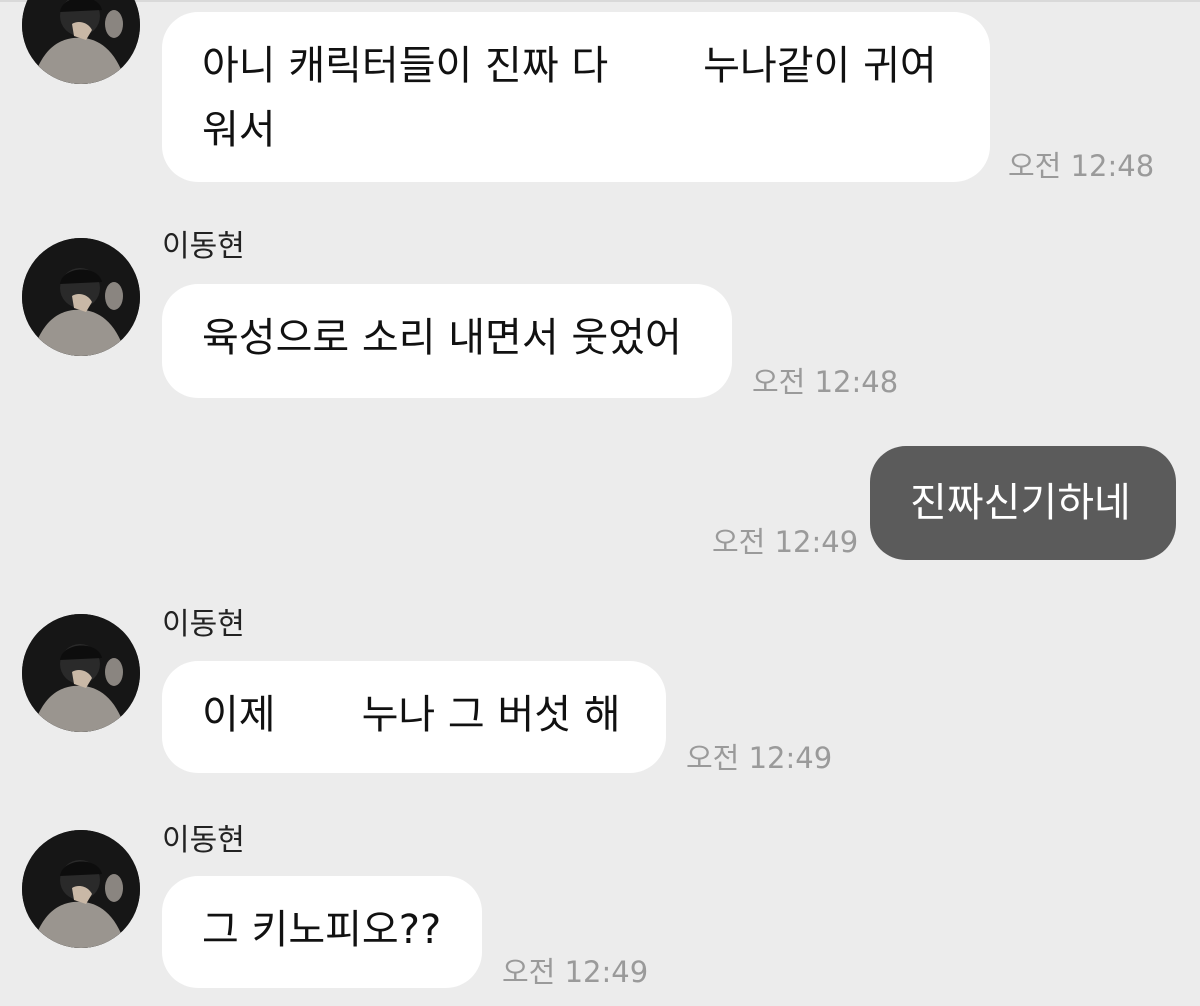  I want to click on message-bubble: 이제 누나 그 버섯 해, so click(414, 717).